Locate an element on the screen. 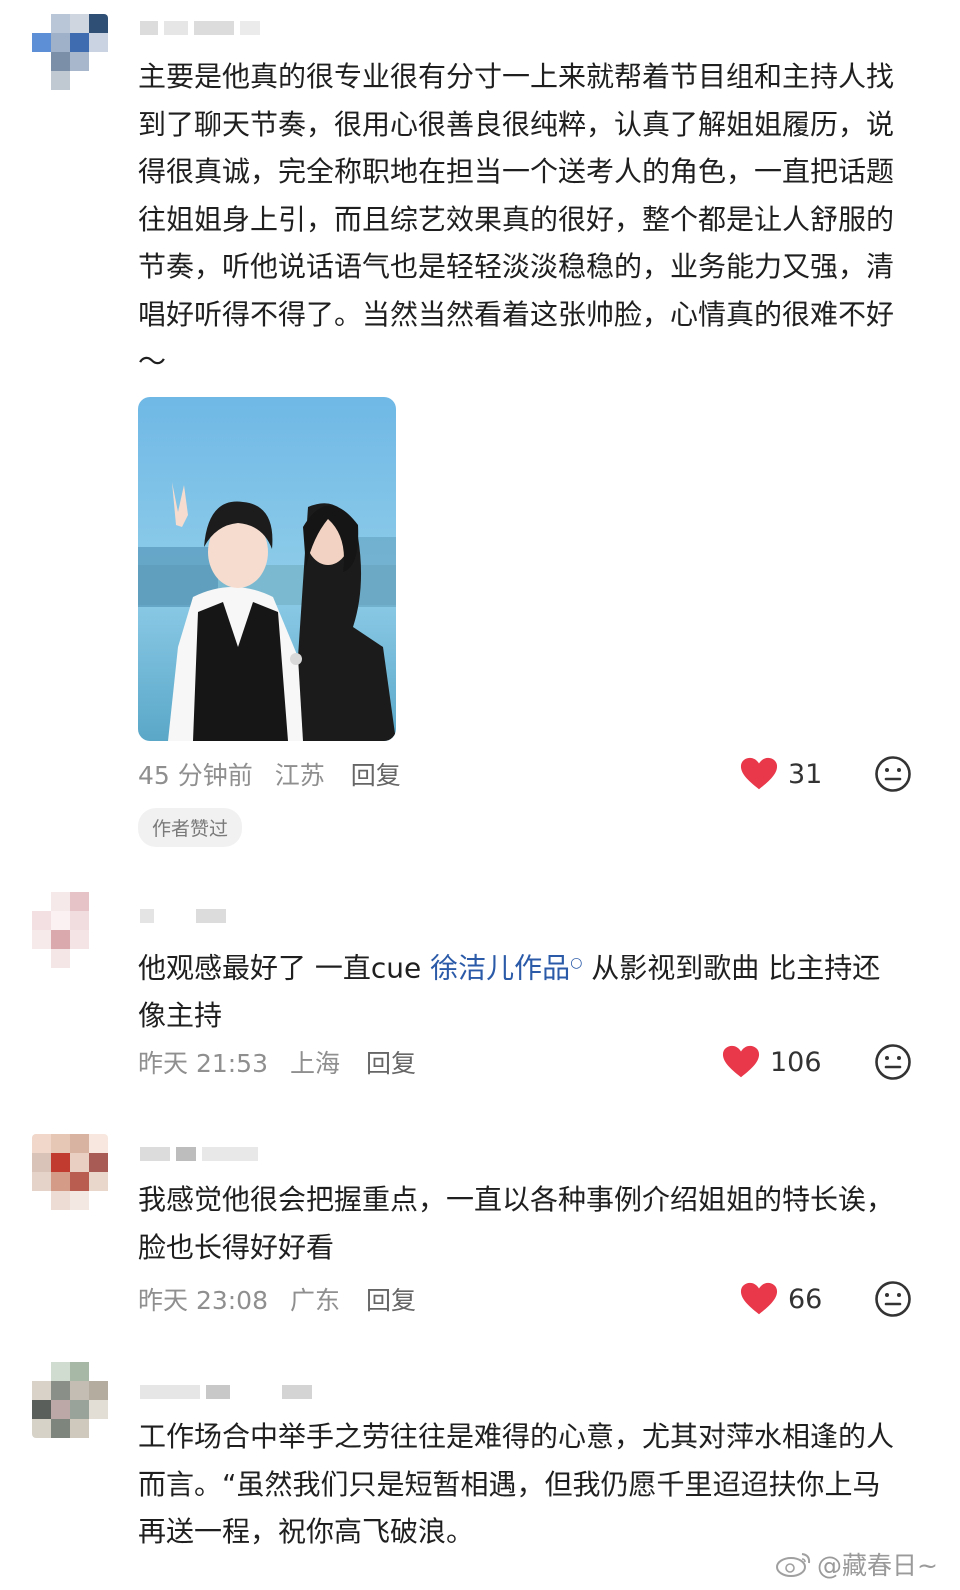 This screenshot has width=960, height=1590. comment-meta: 45 分钟前 江苏 回复 is located at coordinates (269, 774).